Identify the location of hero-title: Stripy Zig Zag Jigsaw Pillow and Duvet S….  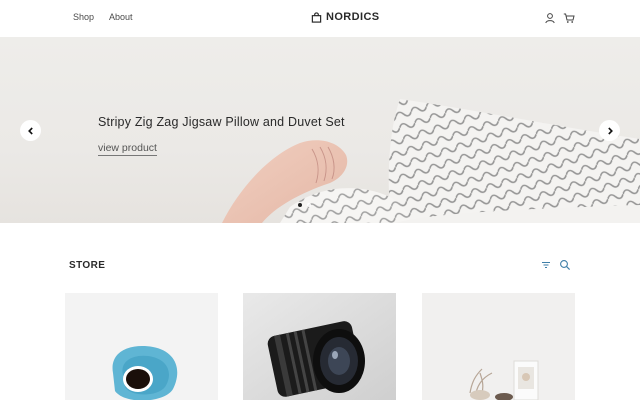
(221, 122).